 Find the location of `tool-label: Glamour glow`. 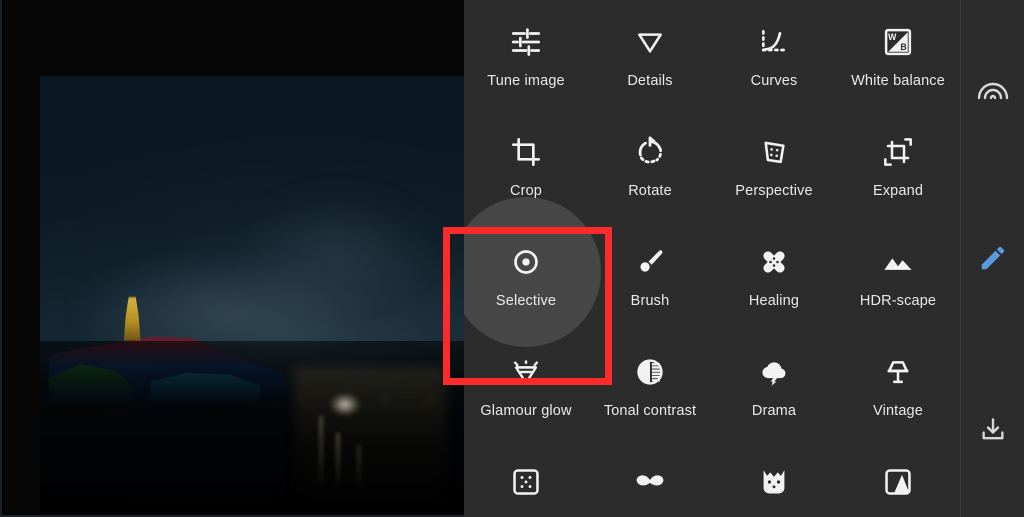

tool-label: Glamour glow is located at coordinates (526, 411).